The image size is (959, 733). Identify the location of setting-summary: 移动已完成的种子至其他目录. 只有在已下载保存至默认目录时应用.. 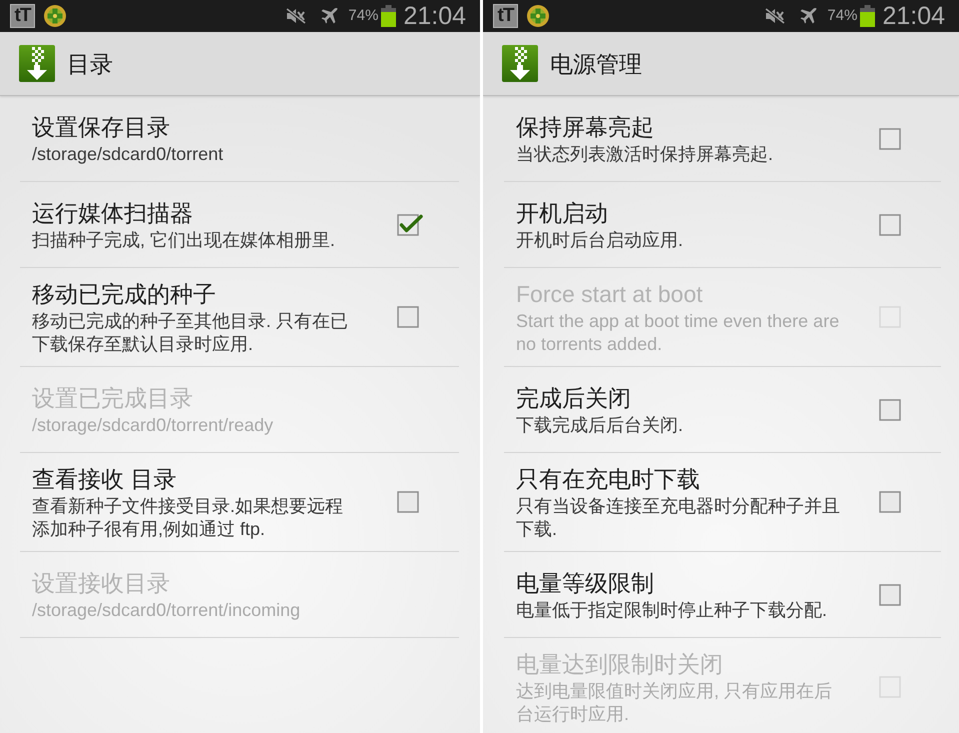
(191, 333).